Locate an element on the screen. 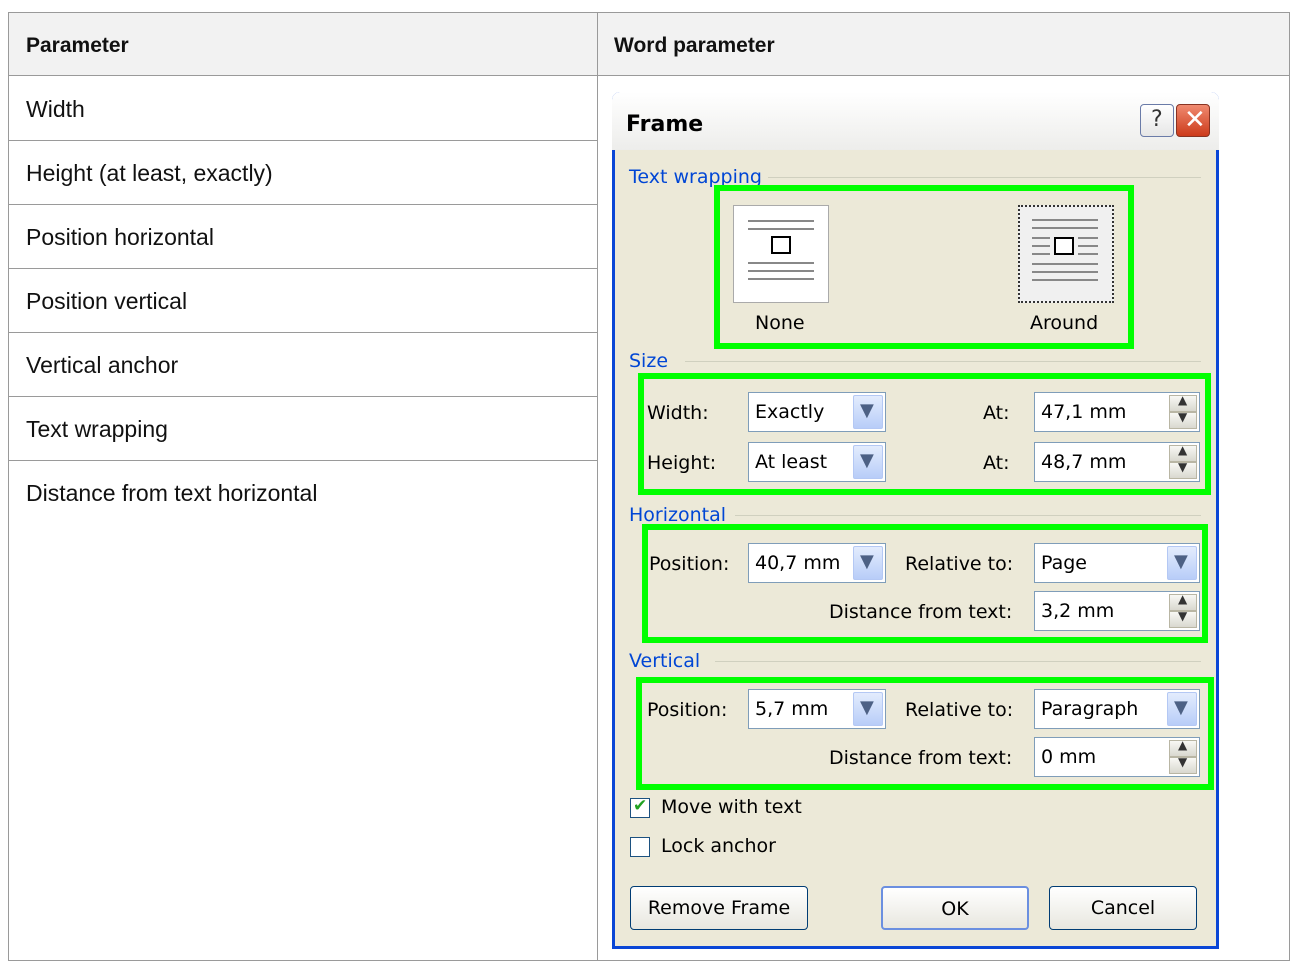  move-with-text-checkbox: ✔ is located at coordinates (640, 807).